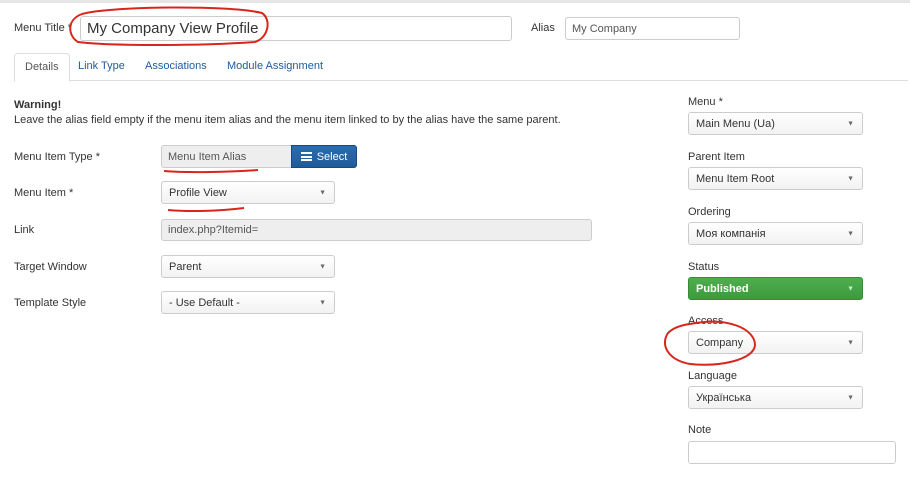 This screenshot has height=479, width=910. What do you see at coordinates (731, 233) in the screenshot?
I see `ordering-value: Моя компанія` at bounding box center [731, 233].